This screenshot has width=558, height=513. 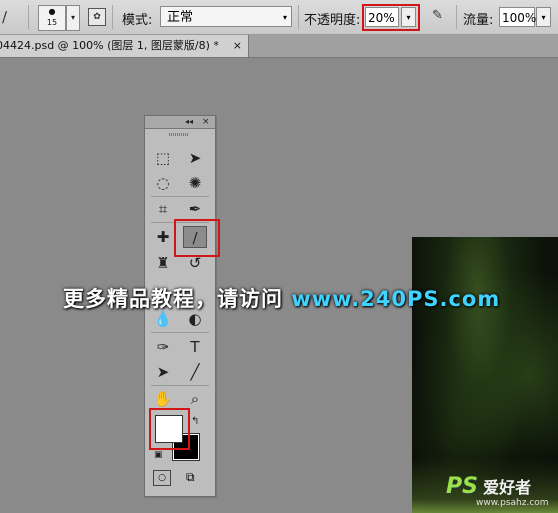 I want to click on opacity-label: 不透明度:, so click(x=332, y=20).